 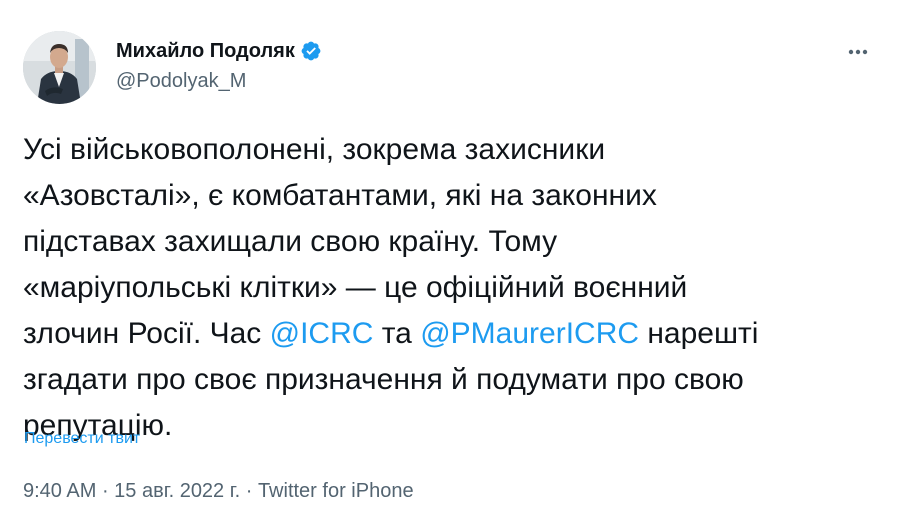 I want to click on more-horizontal-icon, so click(x=858, y=52).